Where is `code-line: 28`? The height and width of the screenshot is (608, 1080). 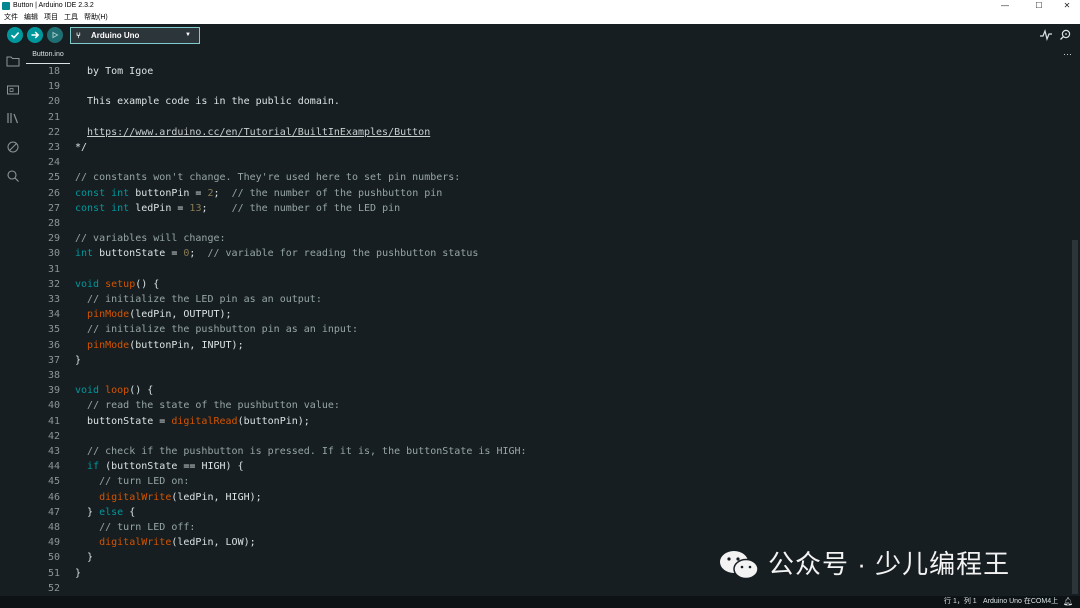
code-line: 28 is located at coordinates (546, 223).